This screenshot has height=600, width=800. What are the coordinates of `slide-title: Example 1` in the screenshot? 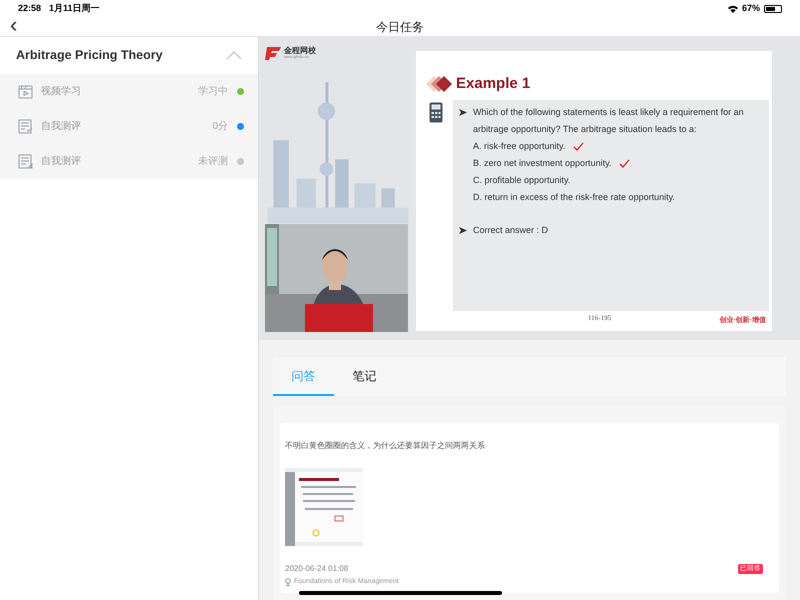 It's located at (493, 84).